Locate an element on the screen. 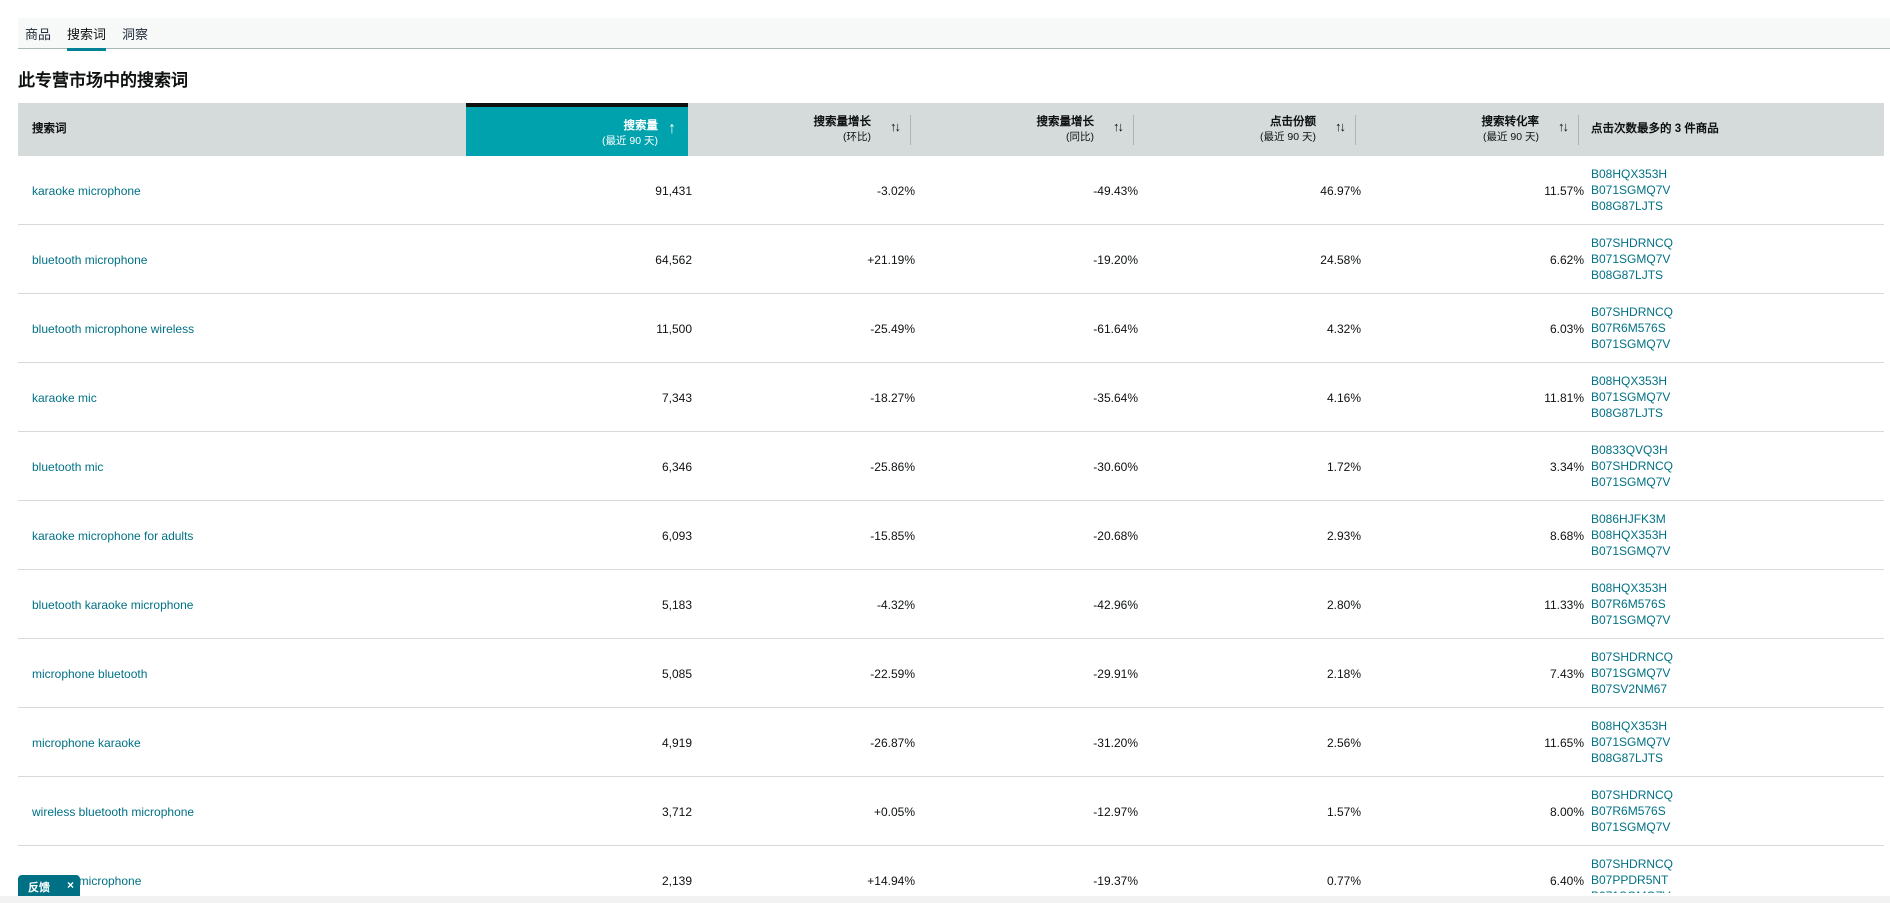  growth-yoy-value: -35.64% is located at coordinates (1115, 398).